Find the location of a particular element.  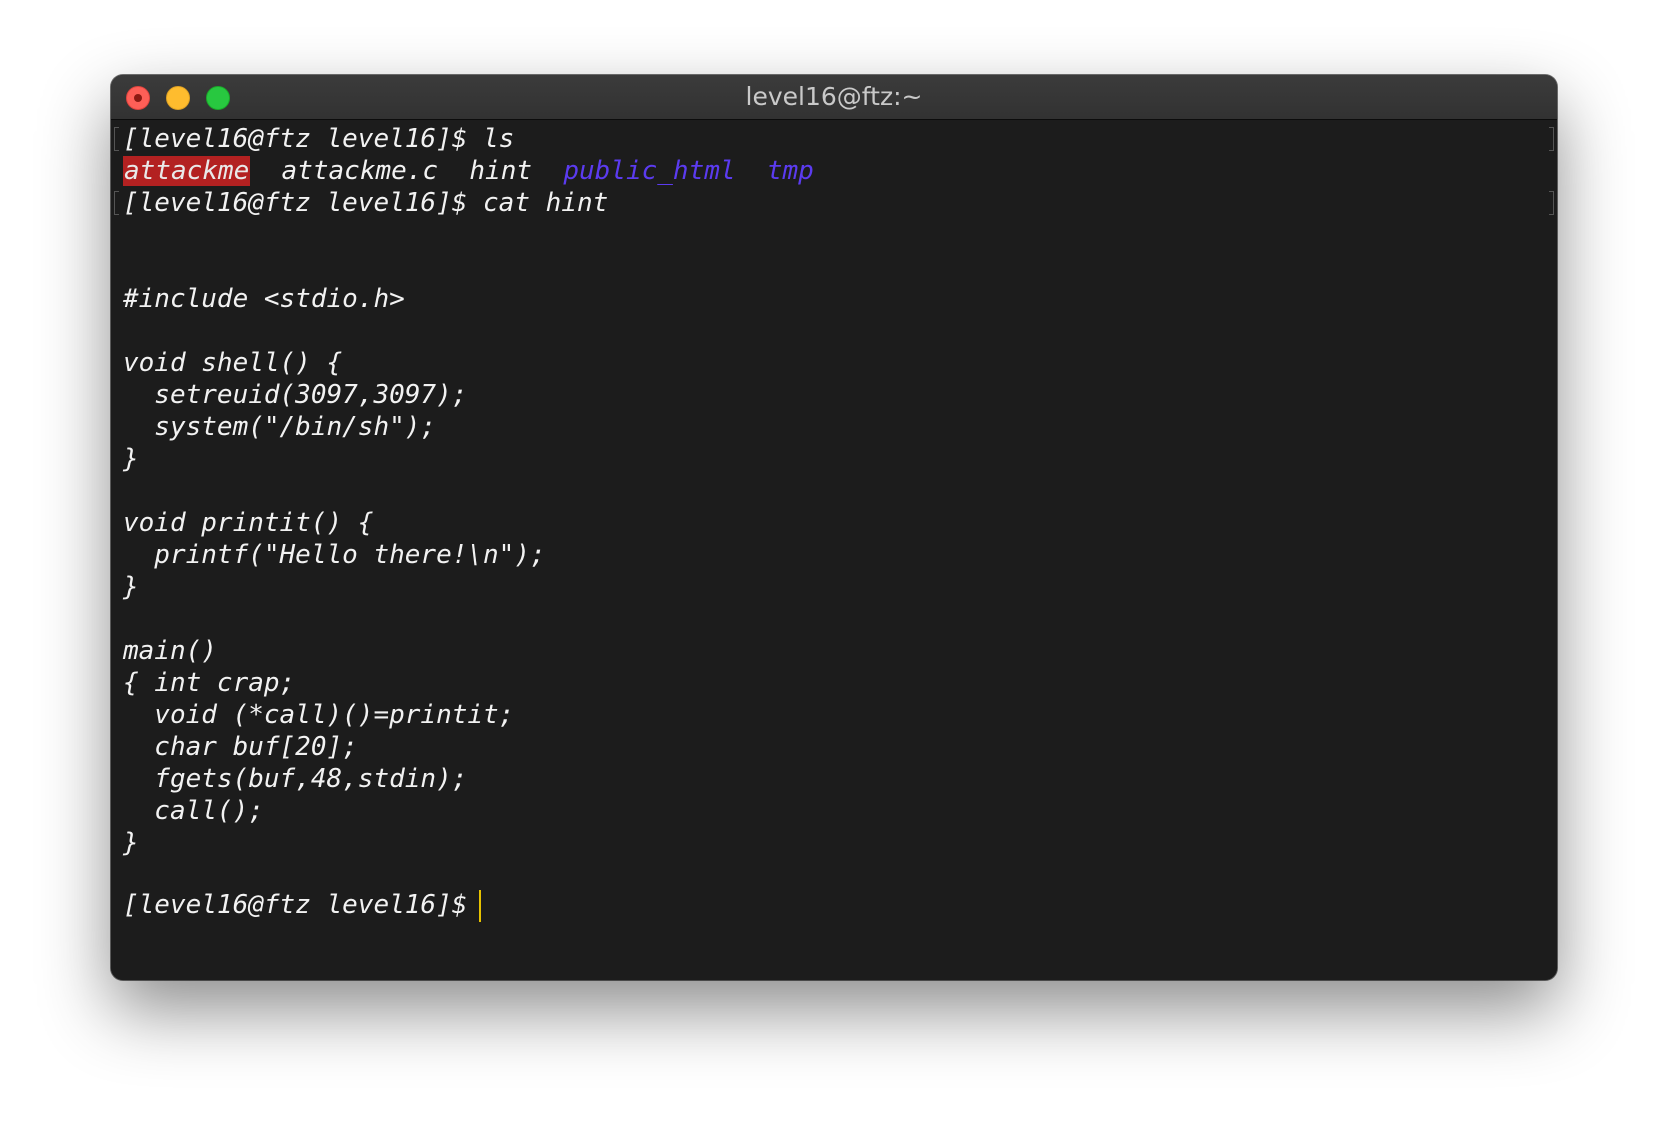

code-line: void shell() { is located at coordinates (233, 363).